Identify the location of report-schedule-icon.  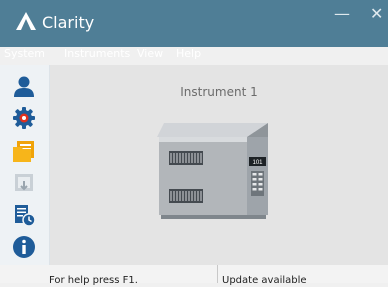
(25, 216).